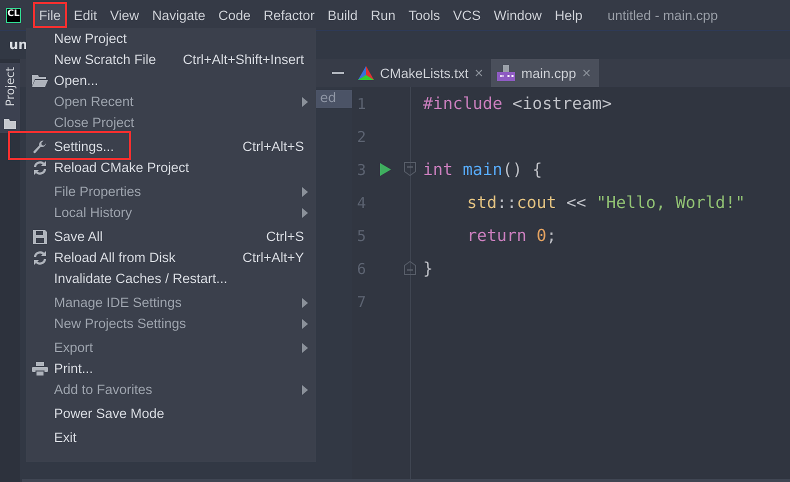 The image size is (790, 482). What do you see at coordinates (171, 212) in the screenshot?
I see `menu-item: Local History` at bounding box center [171, 212].